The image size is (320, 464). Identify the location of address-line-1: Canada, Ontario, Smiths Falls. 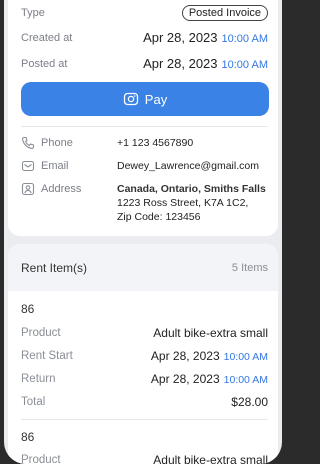
(191, 189).